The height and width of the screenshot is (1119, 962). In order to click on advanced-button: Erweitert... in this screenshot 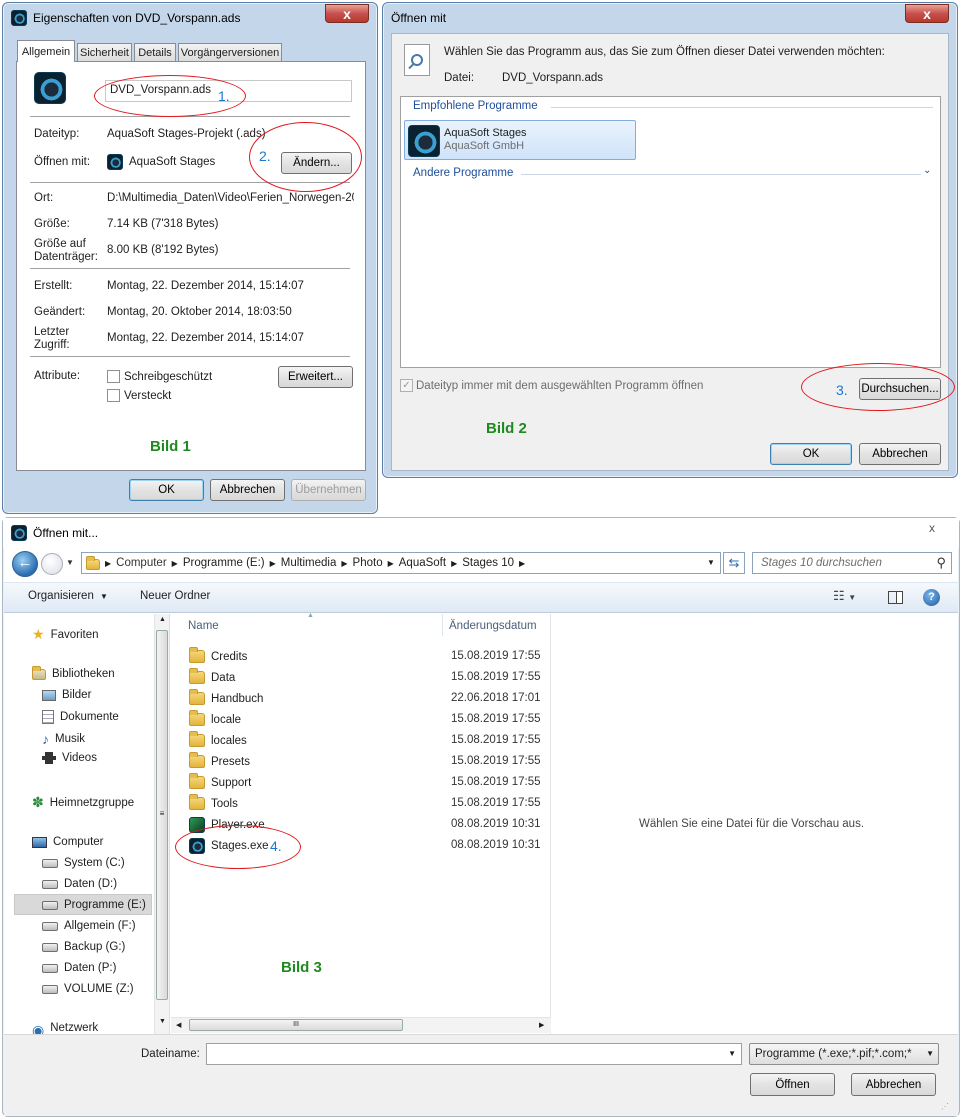, I will do `click(315, 377)`.